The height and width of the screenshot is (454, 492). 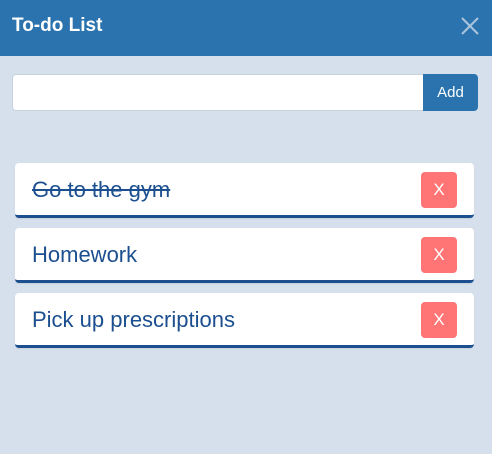 What do you see at coordinates (217, 92) in the screenshot?
I see `new-todo-input` at bounding box center [217, 92].